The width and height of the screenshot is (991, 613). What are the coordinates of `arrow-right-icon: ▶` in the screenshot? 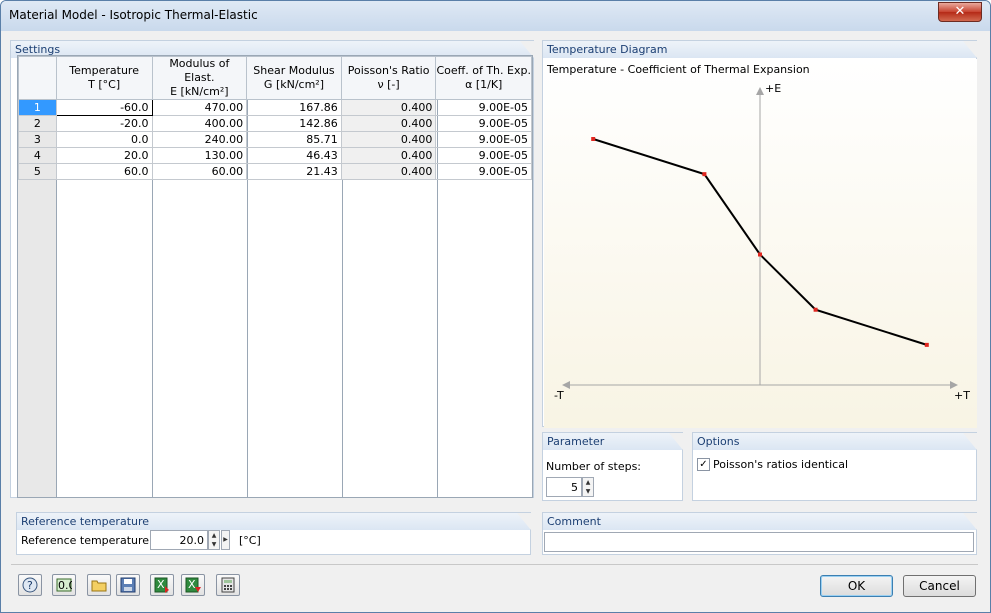 It's located at (225, 539).